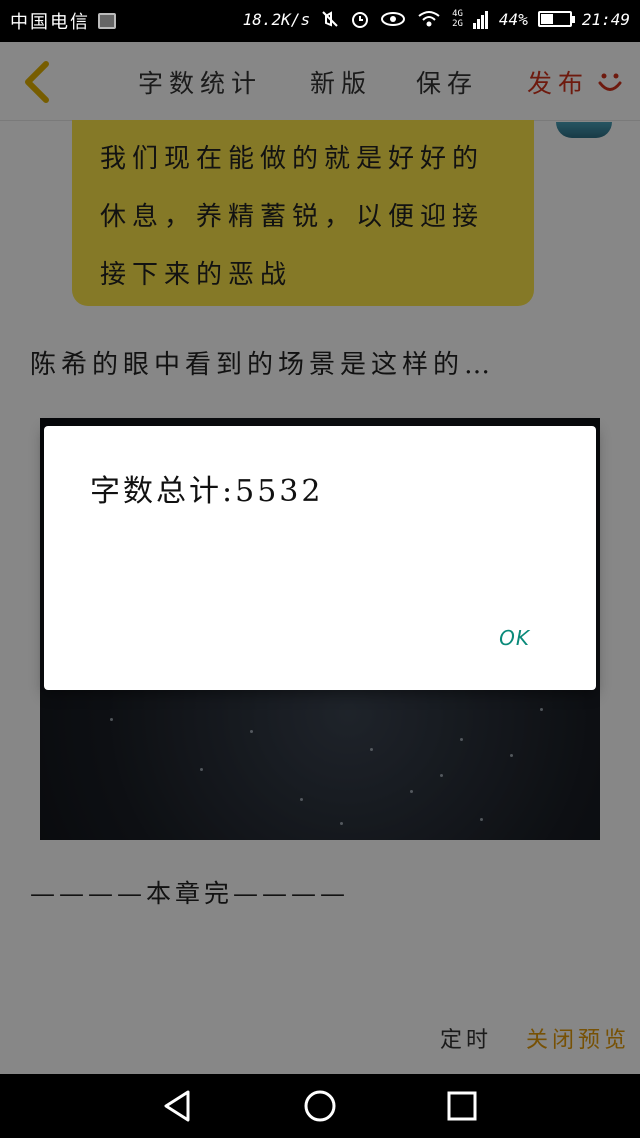  I want to click on network-type-top: 4G, so click(457, 14).